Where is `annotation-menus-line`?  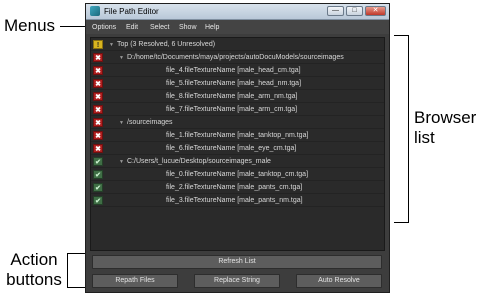 annotation-menus-line is located at coordinates (72, 26).